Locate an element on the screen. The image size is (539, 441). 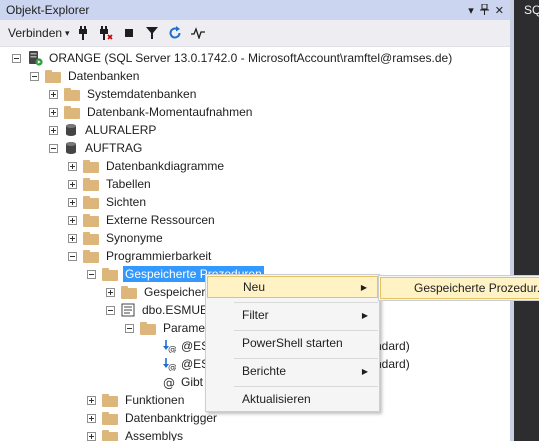
tree-node-param-return: @ Gibt is located at coordinates (183, 382).